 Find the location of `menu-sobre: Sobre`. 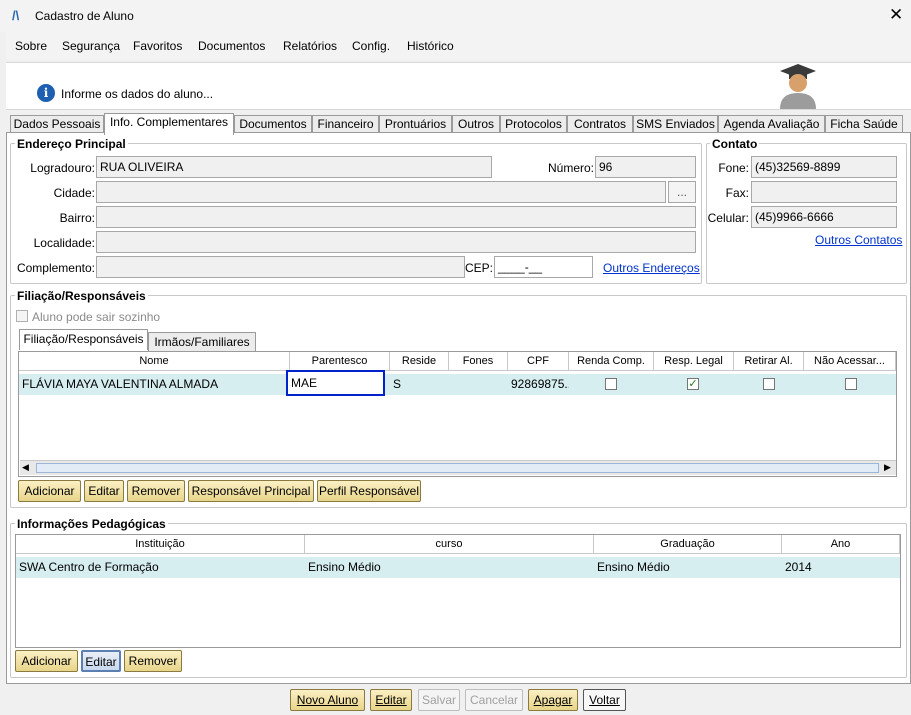

menu-sobre: Sobre is located at coordinates (31, 46).